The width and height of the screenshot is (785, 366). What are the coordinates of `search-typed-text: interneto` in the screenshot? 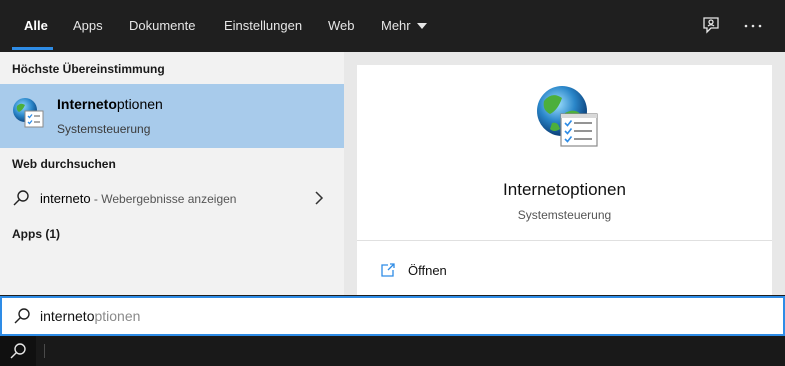 It's located at (67, 316).